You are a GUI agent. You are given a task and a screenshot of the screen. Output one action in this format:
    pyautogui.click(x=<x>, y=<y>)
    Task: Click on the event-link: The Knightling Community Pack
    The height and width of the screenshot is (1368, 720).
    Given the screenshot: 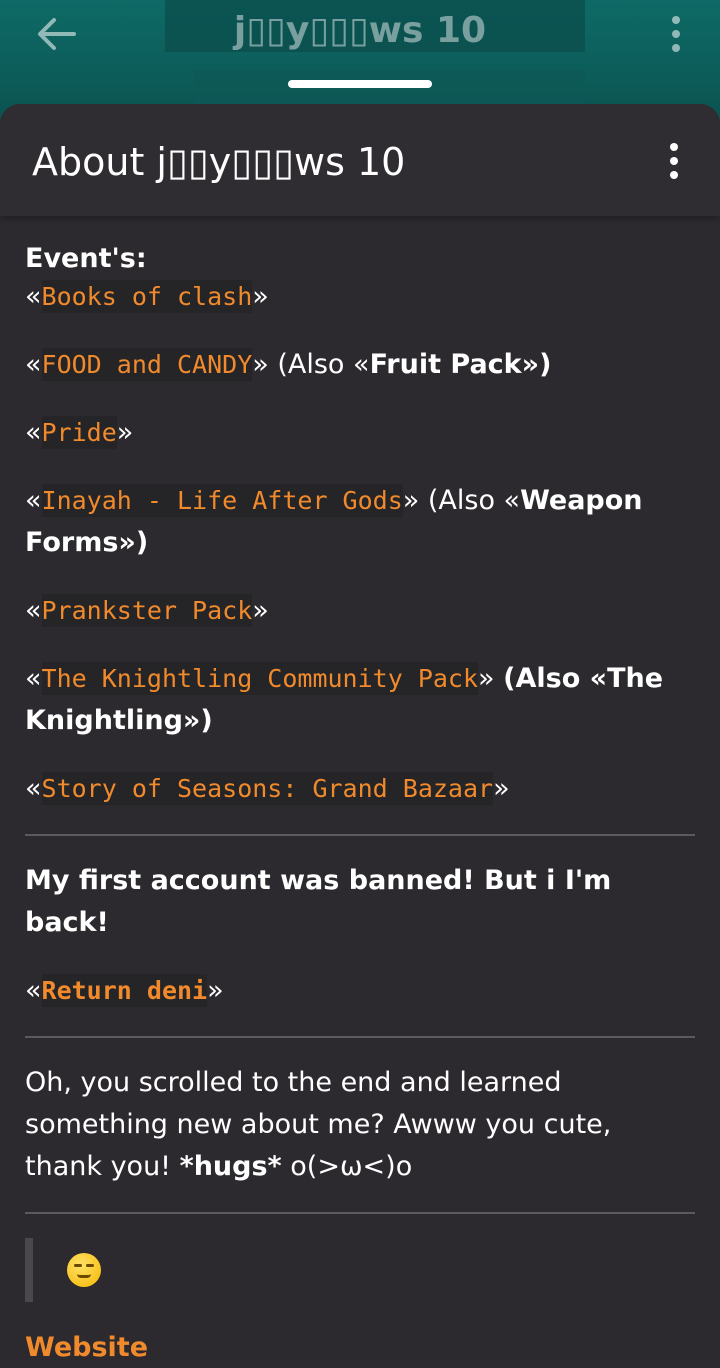 What is the action you would take?
    pyautogui.click(x=260, y=678)
    